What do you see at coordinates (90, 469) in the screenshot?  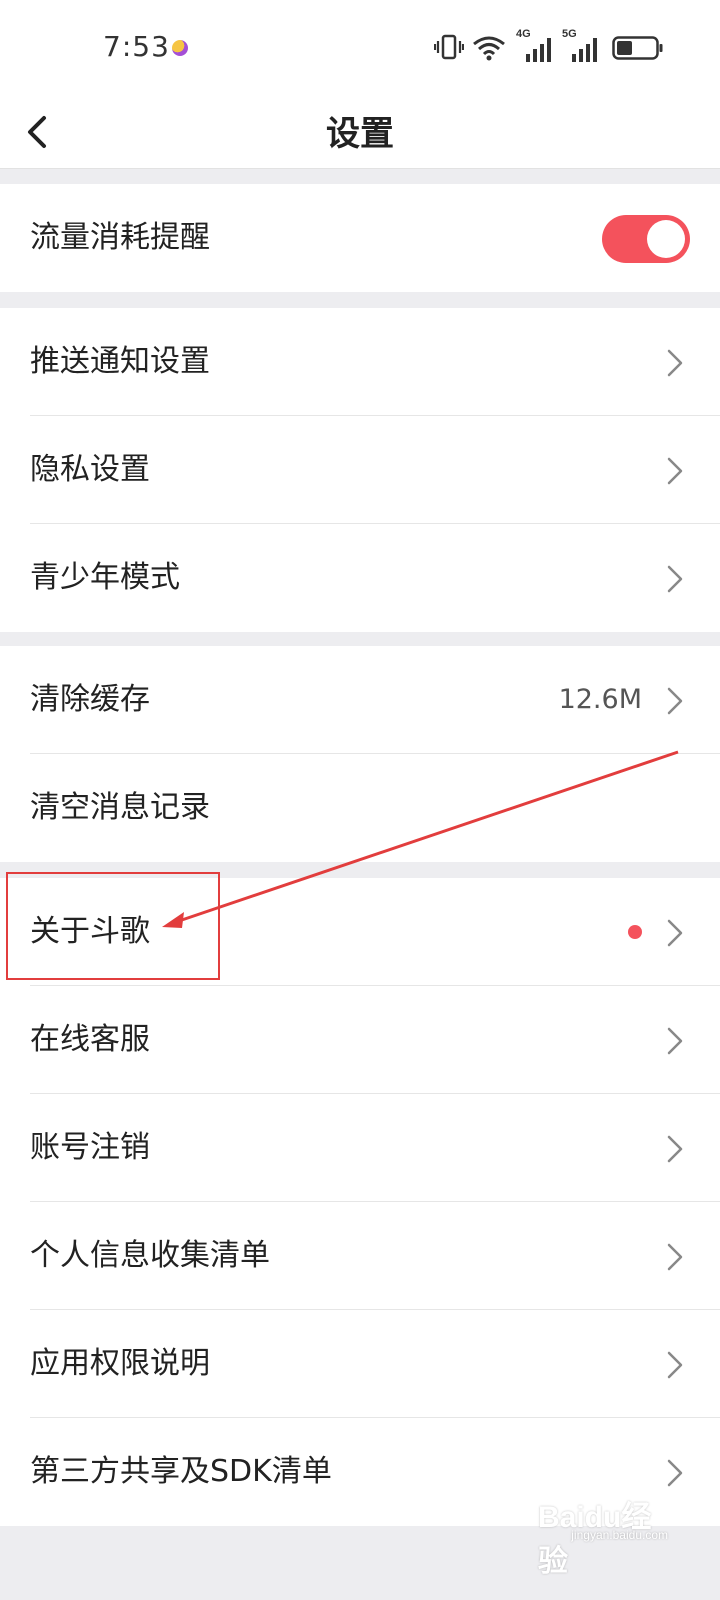 I see `privacy-settings-label: 隐私设置` at bounding box center [90, 469].